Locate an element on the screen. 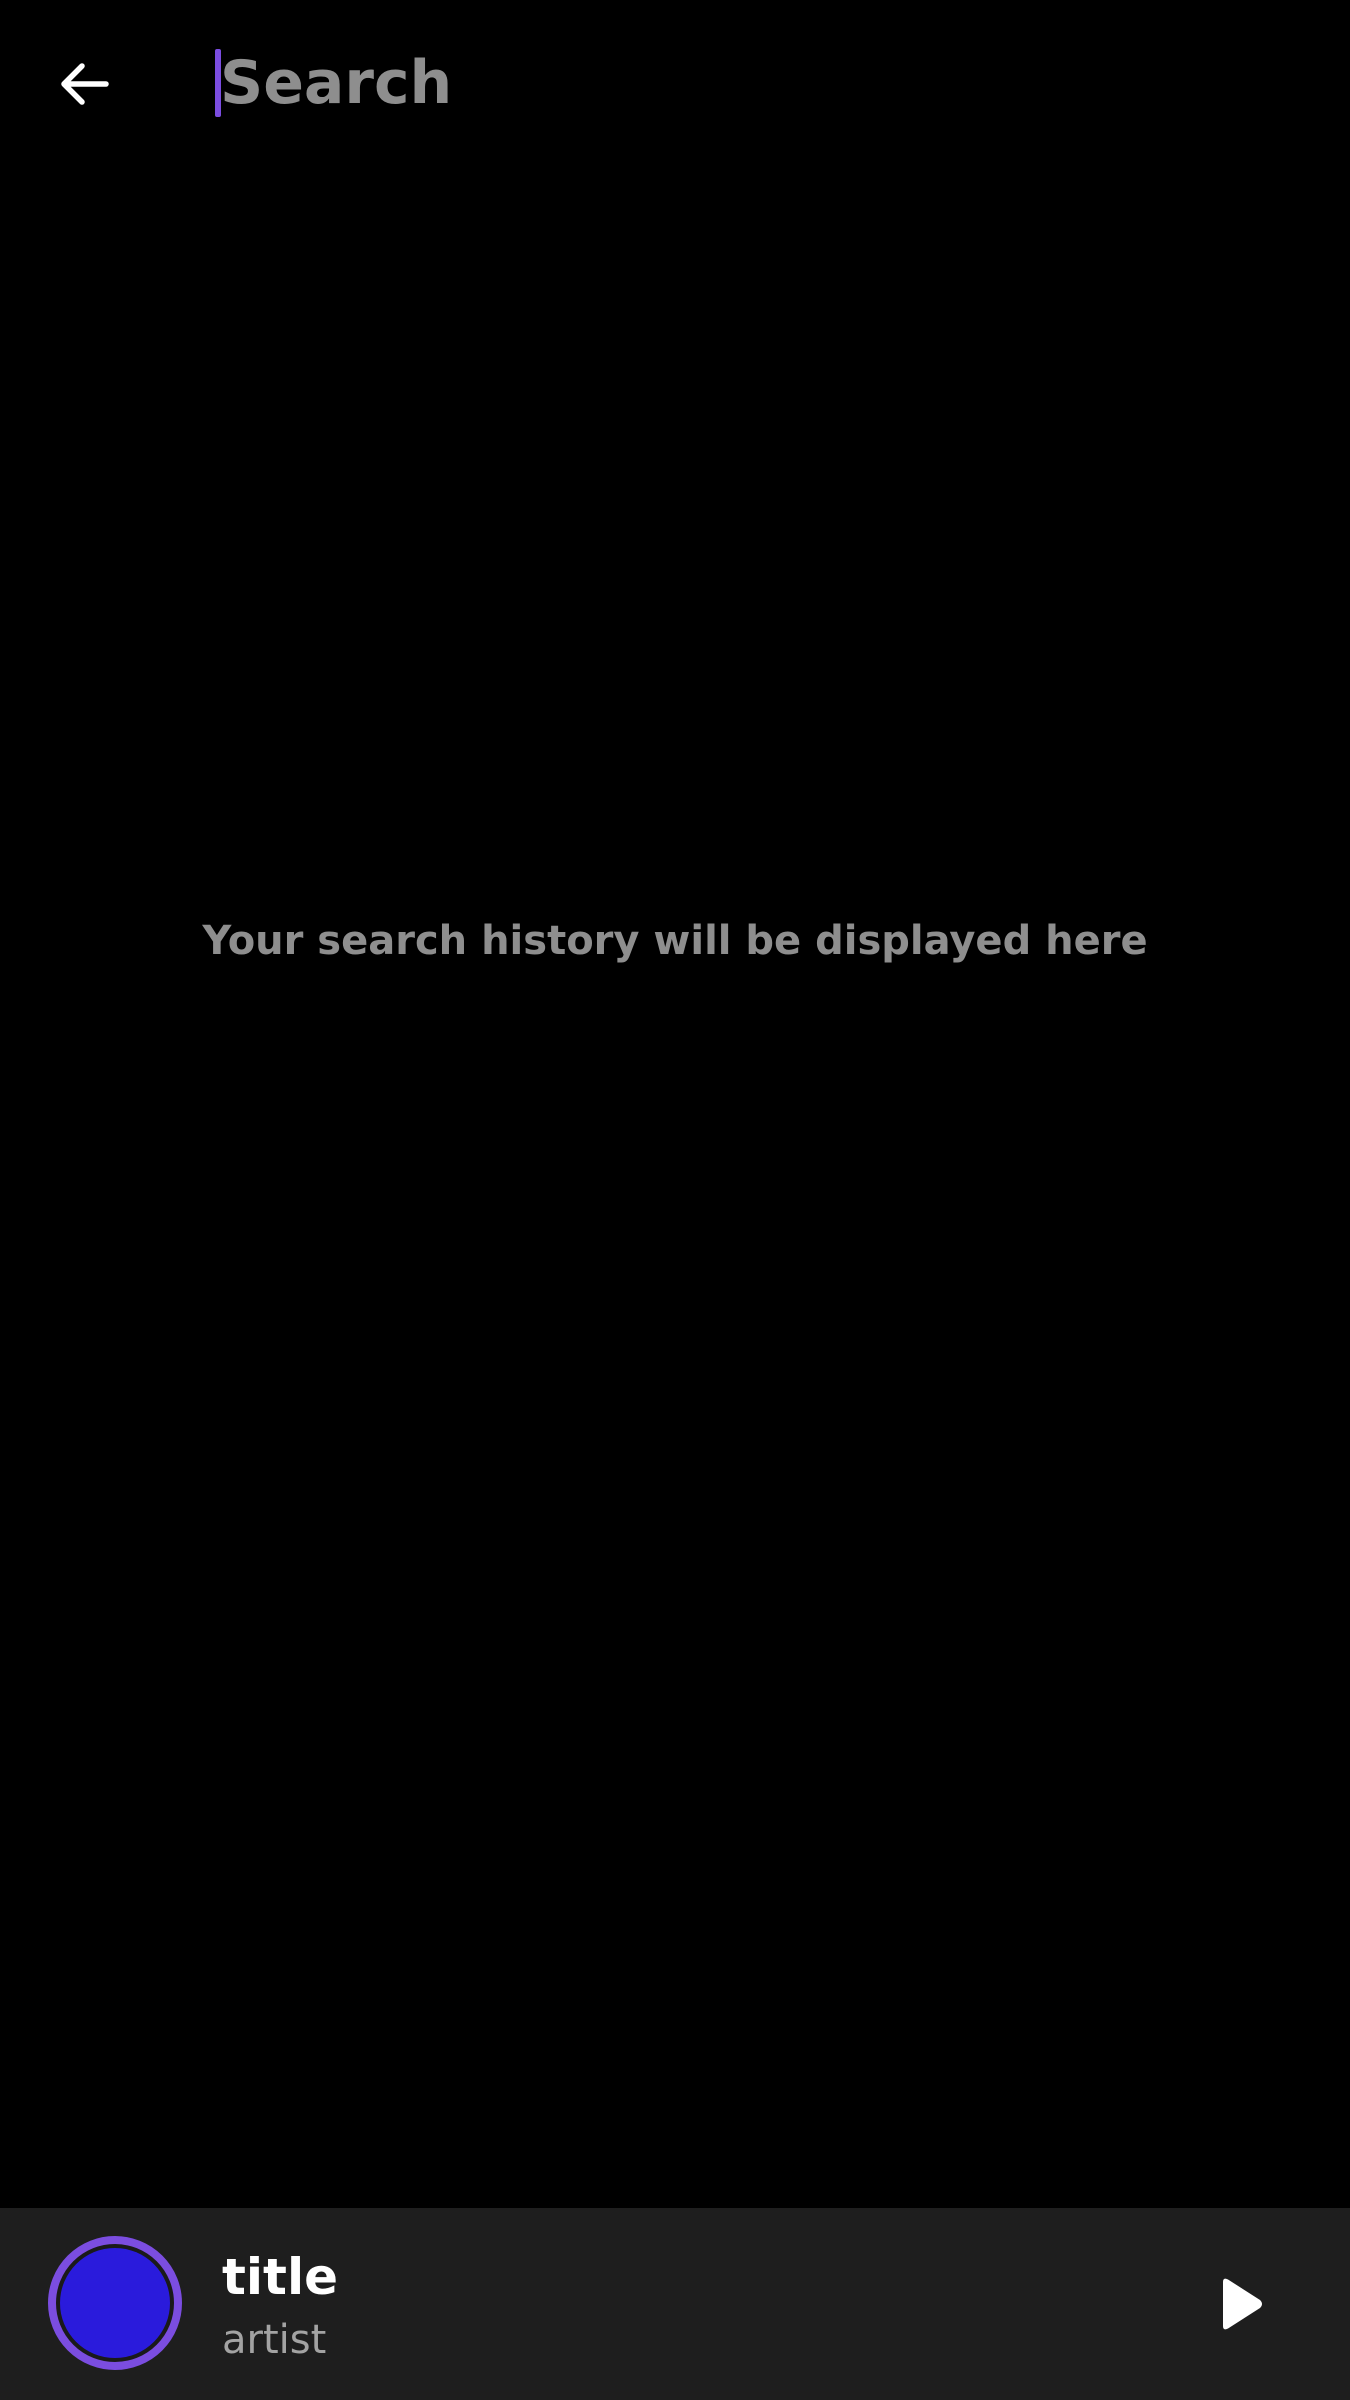  arrow-back-icon is located at coordinates (85, 84).